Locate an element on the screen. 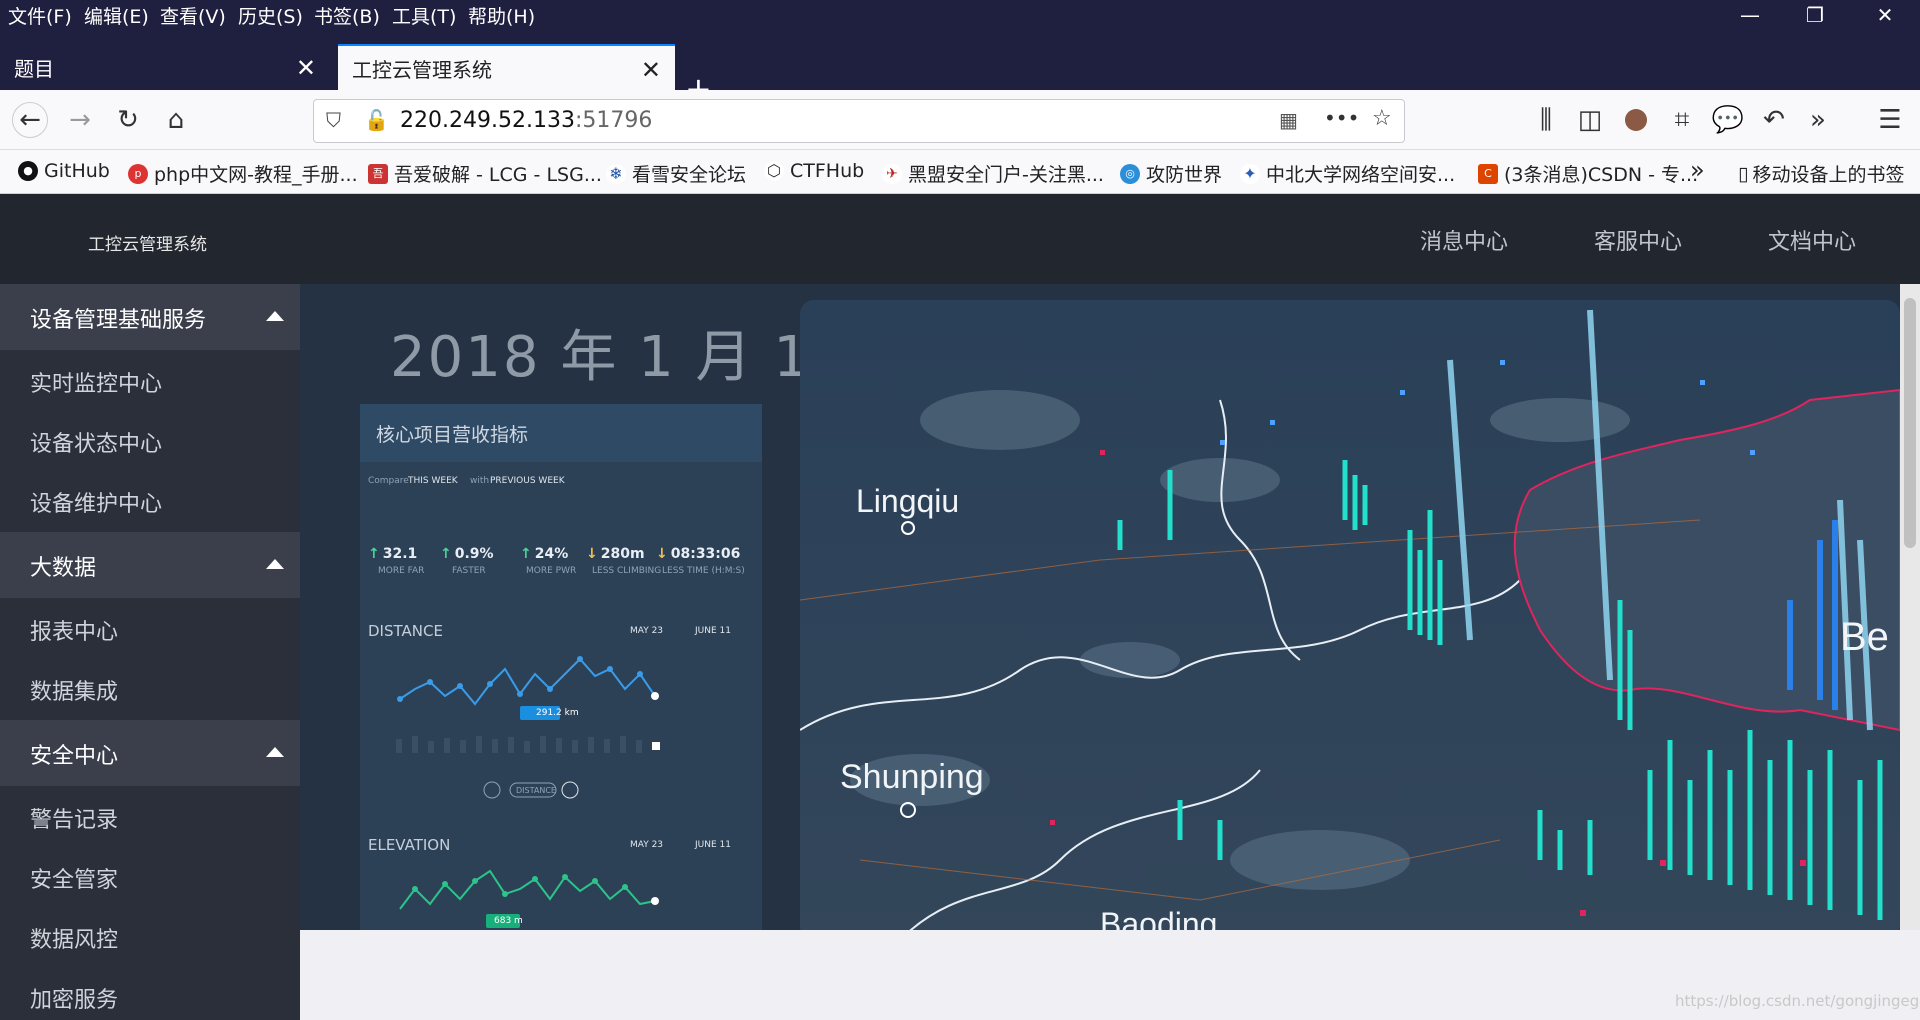 The image size is (1920, 1020). elevation-line-chart is located at coordinates (529, 898).